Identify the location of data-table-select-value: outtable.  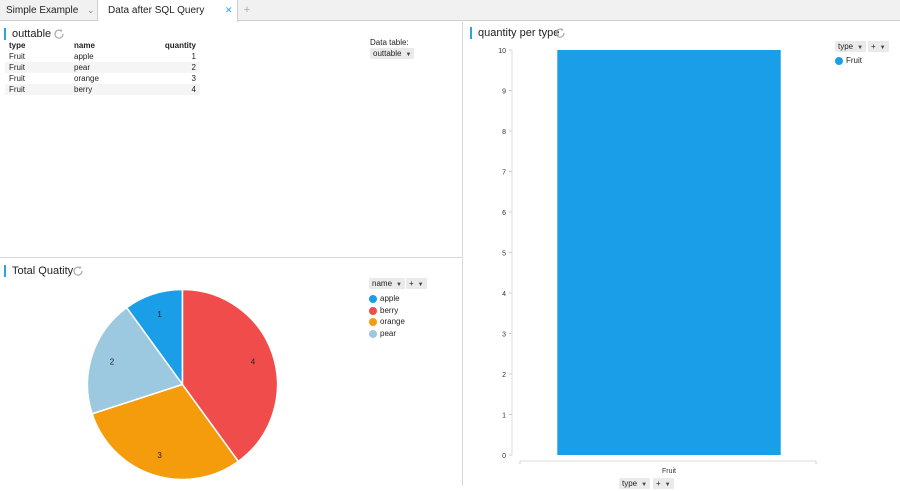
(387, 53).